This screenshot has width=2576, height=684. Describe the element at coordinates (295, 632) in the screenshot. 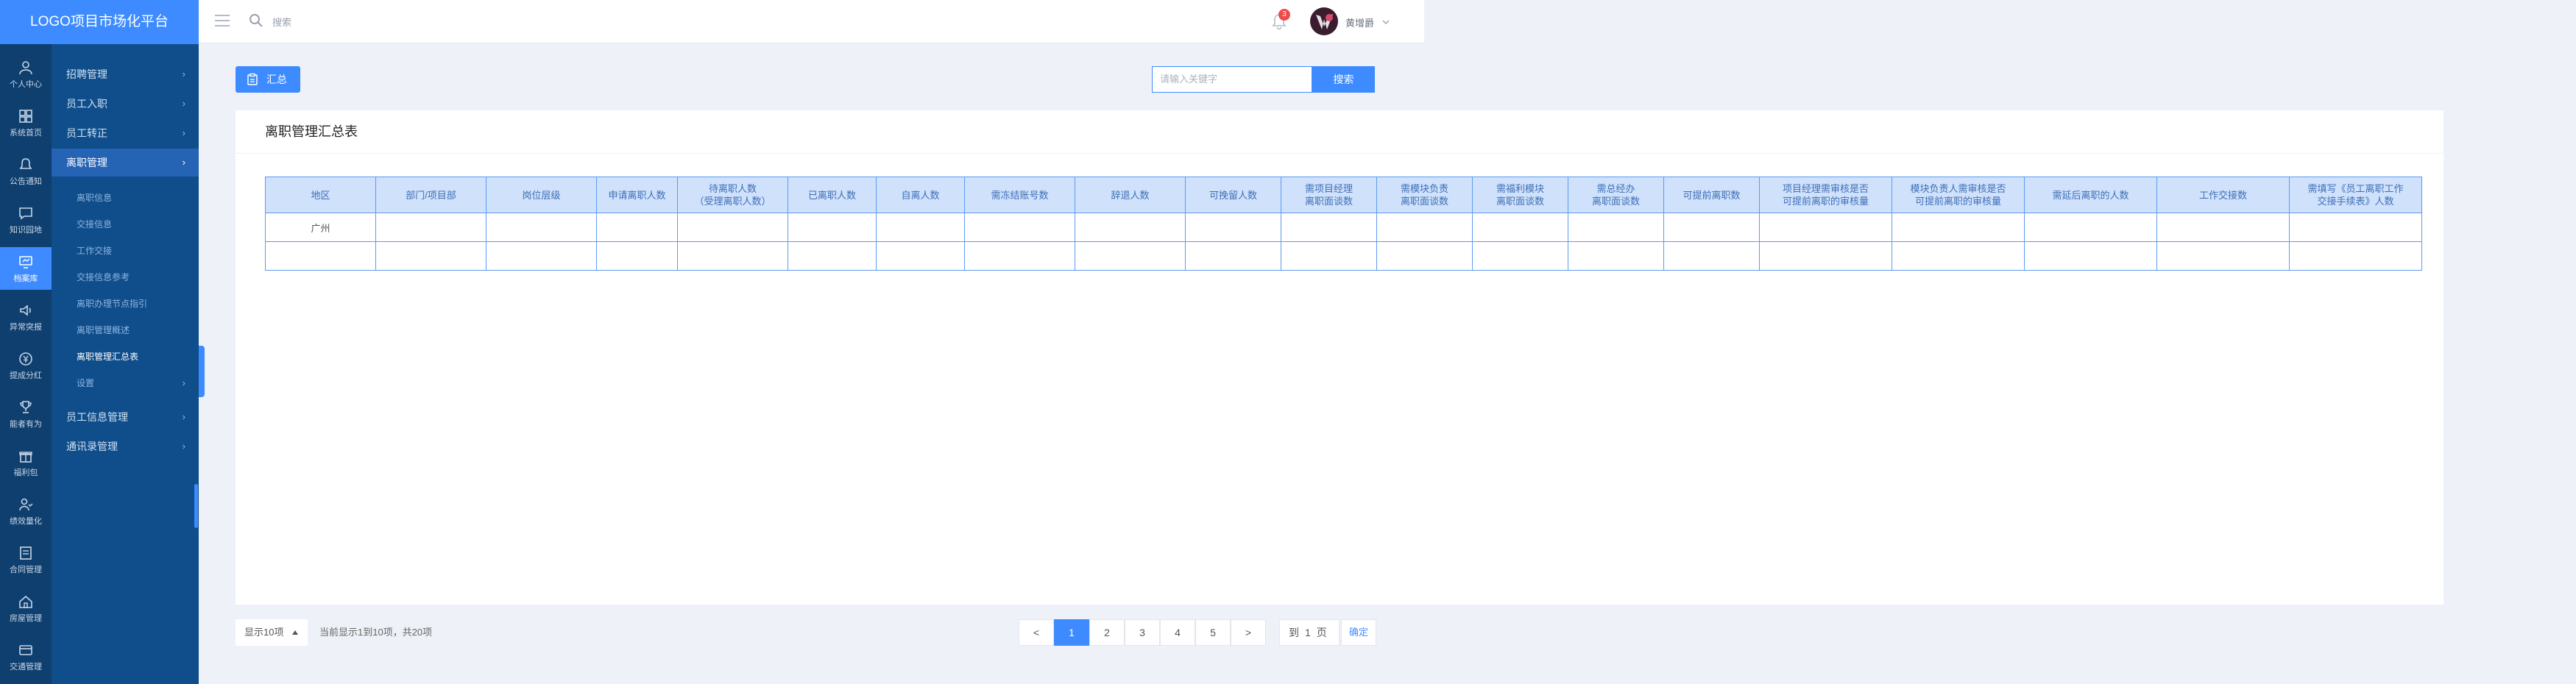

I see `caret-up-icon` at that location.